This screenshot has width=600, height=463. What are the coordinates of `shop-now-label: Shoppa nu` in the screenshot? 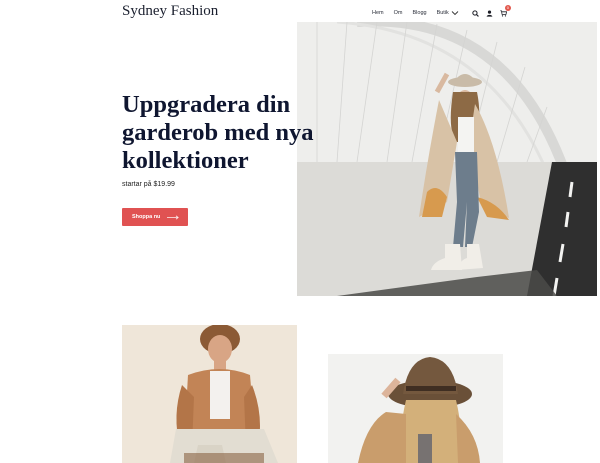 It's located at (146, 217).